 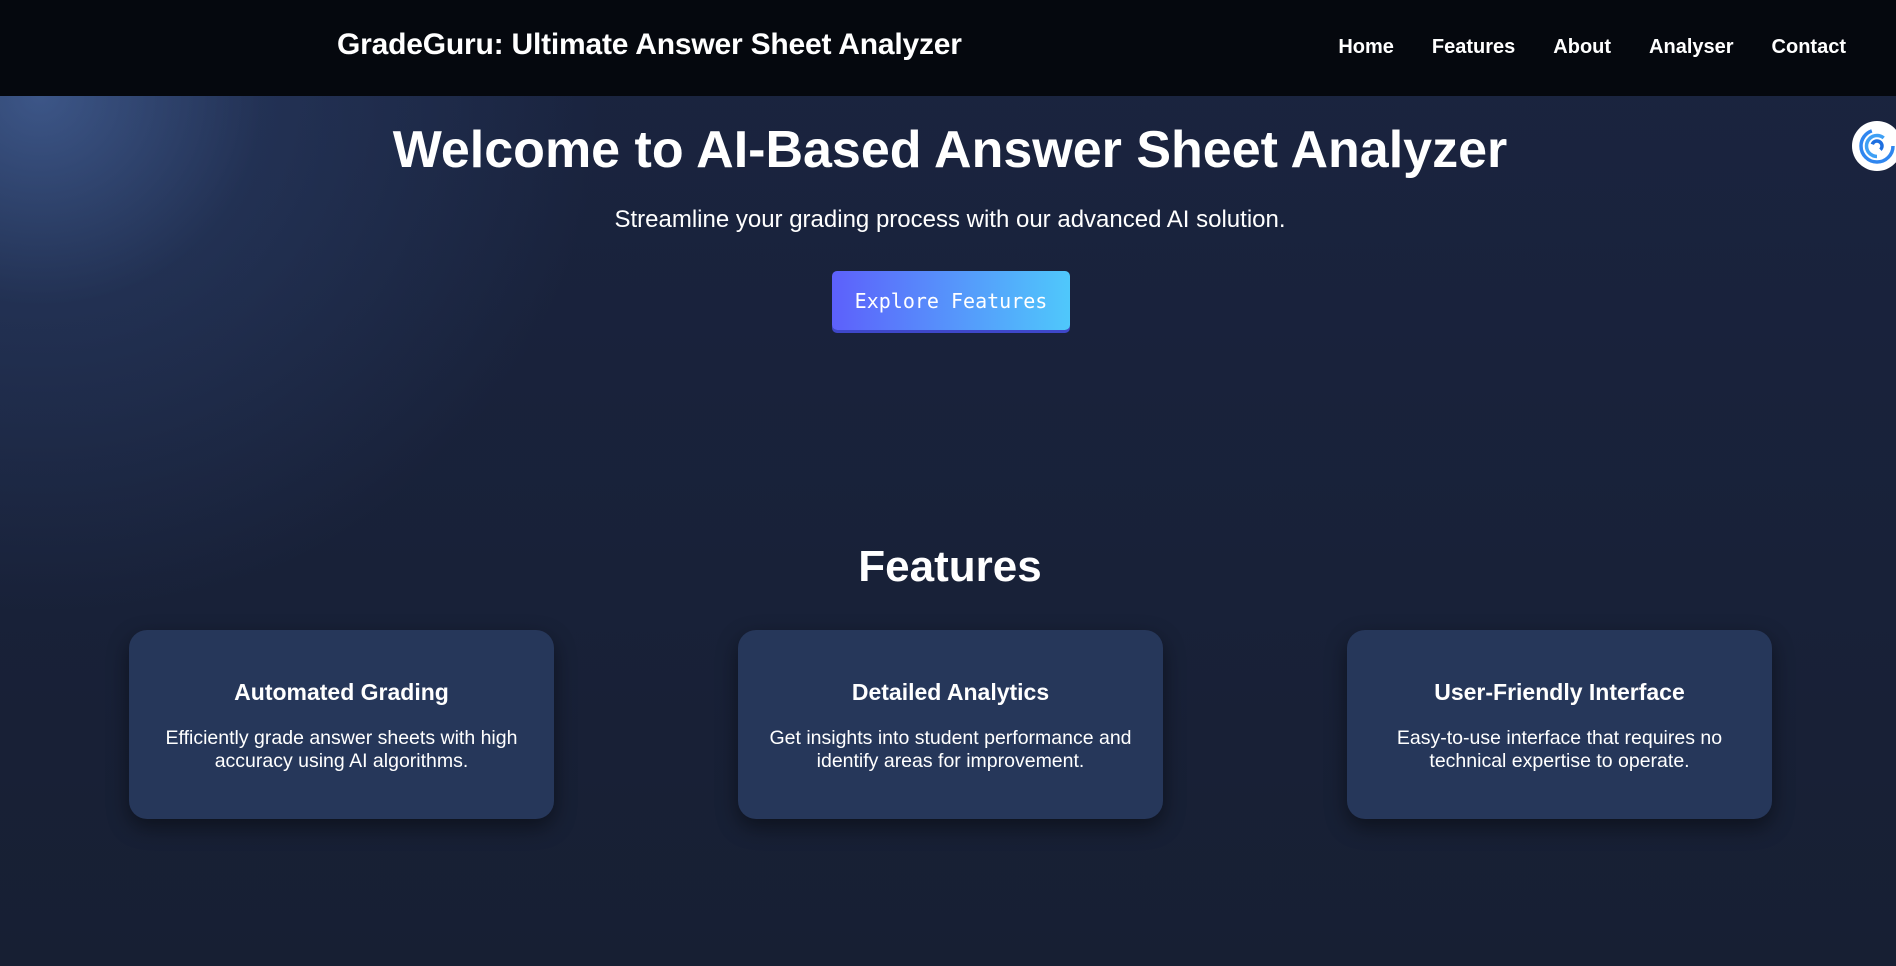 I want to click on features-heading: Features, so click(x=950, y=566).